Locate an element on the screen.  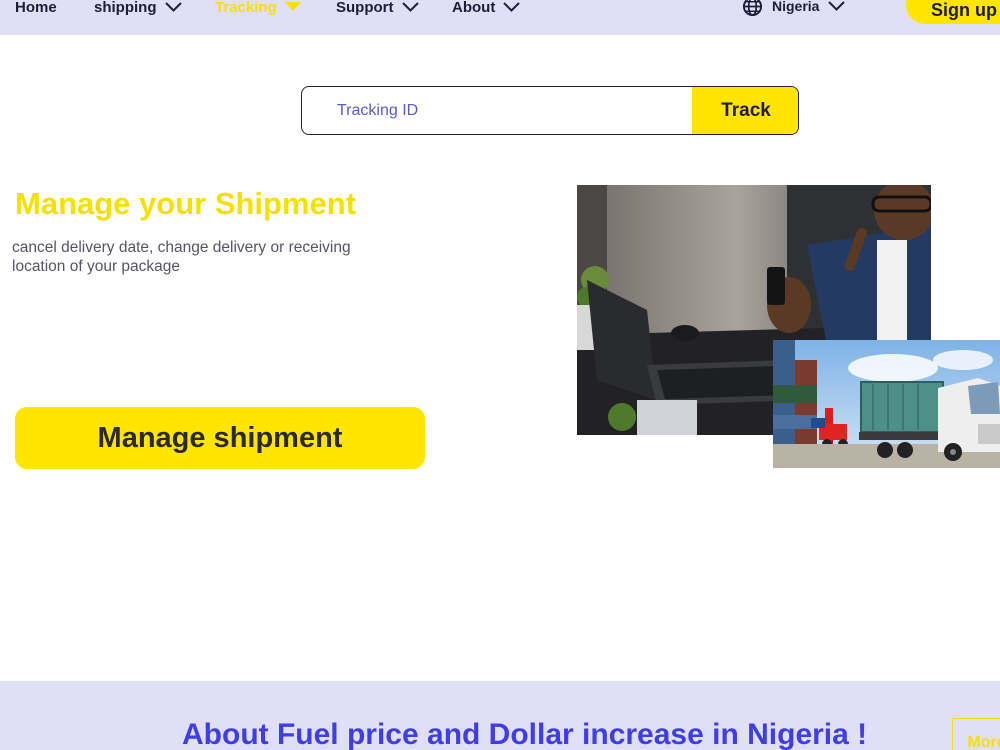
country-label: Nigeria is located at coordinates (796, 7).